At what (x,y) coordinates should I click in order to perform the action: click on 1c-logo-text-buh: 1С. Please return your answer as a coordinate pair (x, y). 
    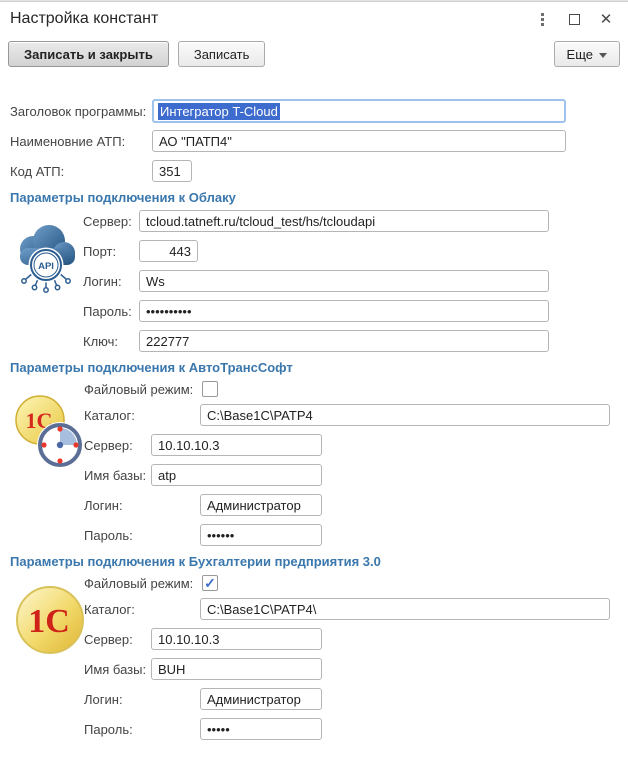
    Looking at the image, I should click on (49, 621).